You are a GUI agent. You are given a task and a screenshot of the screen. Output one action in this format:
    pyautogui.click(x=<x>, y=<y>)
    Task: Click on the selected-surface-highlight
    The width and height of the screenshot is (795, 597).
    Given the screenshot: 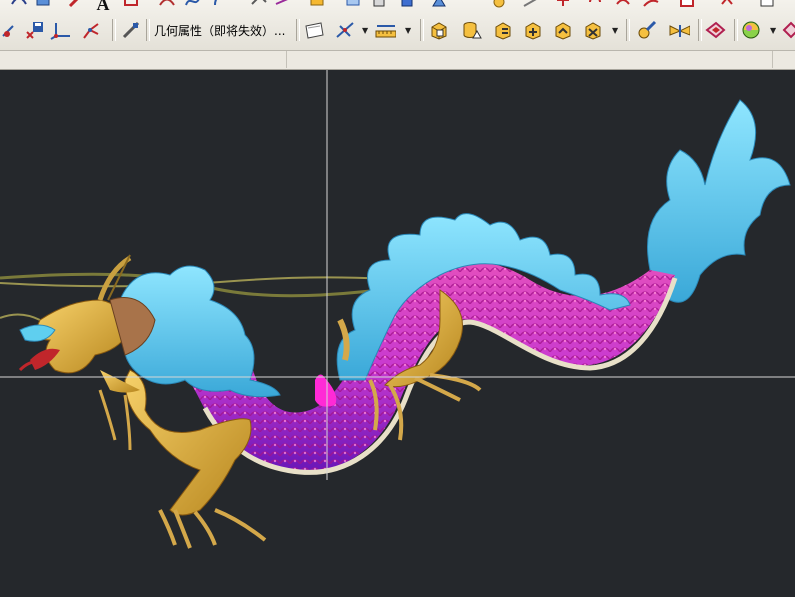 What is the action you would take?
    pyautogui.click(x=326, y=390)
    